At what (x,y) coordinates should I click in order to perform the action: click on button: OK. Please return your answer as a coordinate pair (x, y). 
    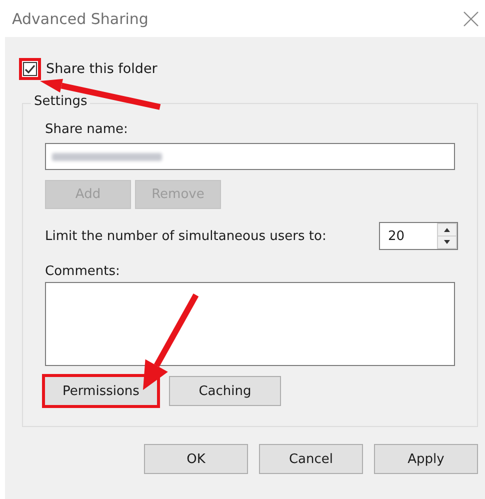
    Looking at the image, I should click on (196, 459).